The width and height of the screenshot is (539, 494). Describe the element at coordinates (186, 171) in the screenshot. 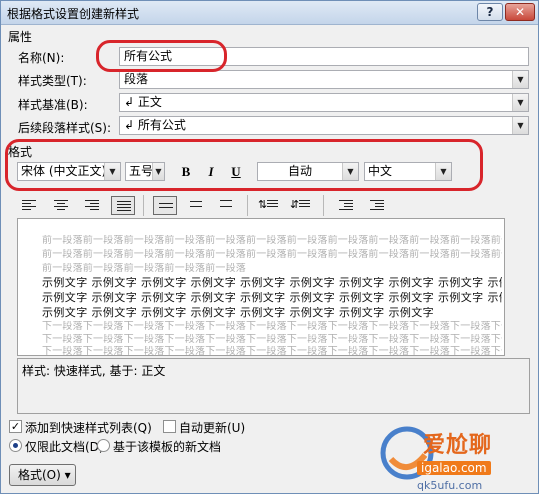

I see `bold-button: B` at that location.